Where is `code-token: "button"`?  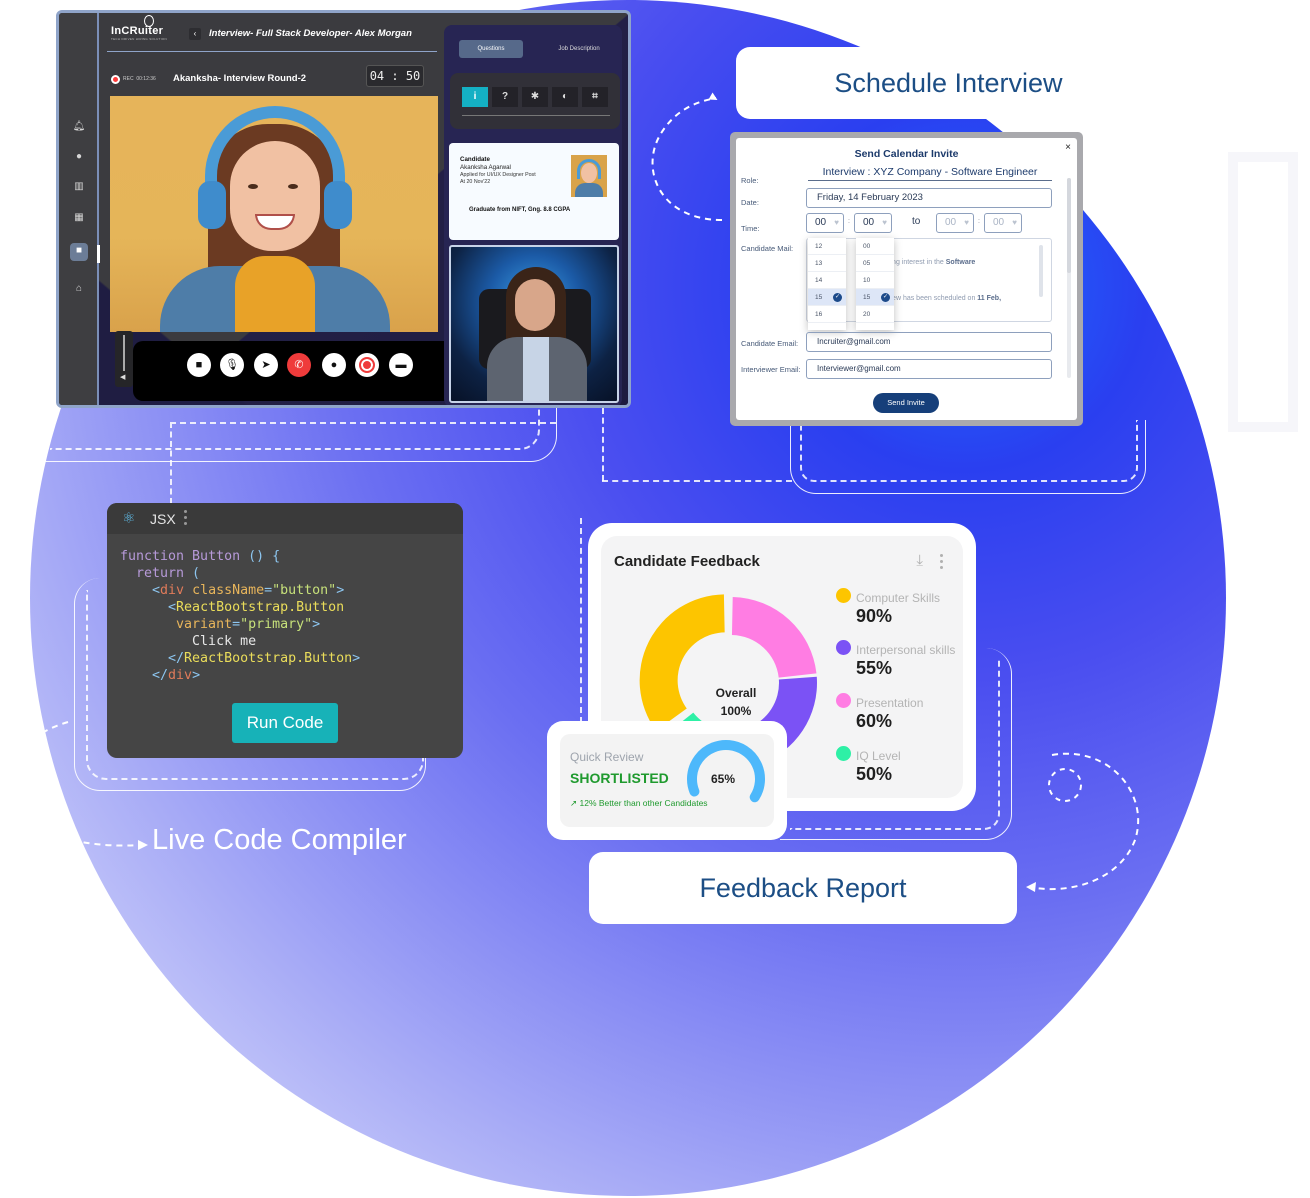
code-token: "button" is located at coordinates (304, 590).